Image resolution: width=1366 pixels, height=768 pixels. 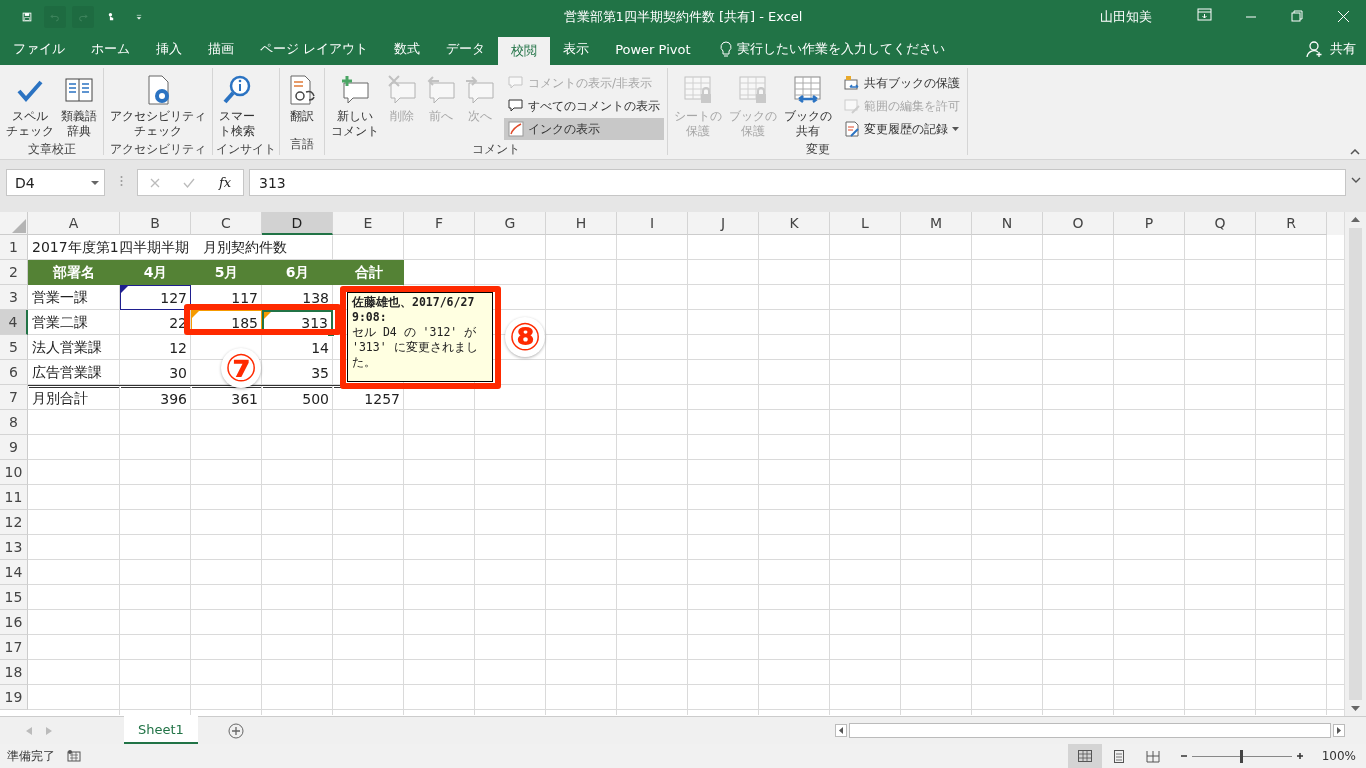 I want to click on ribbon-button: 変更履歴の記録, so click(x=902, y=129).